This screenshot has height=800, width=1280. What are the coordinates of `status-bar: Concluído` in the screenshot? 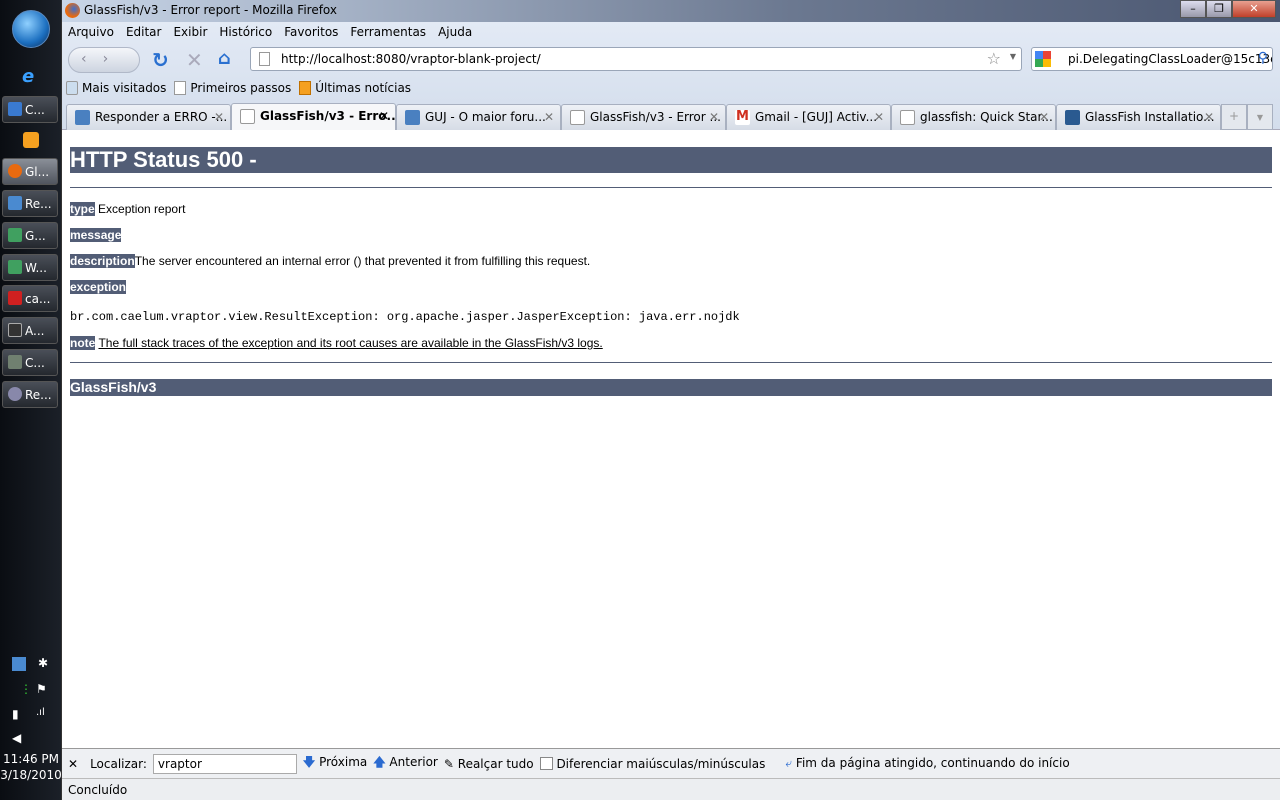 It's located at (671, 789).